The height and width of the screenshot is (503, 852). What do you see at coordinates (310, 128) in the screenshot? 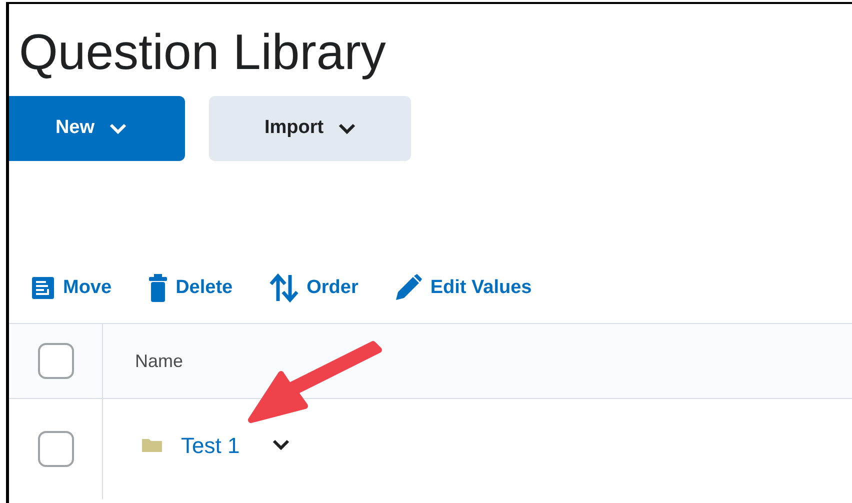
I see `import-button: Import` at bounding box center [310, 128].